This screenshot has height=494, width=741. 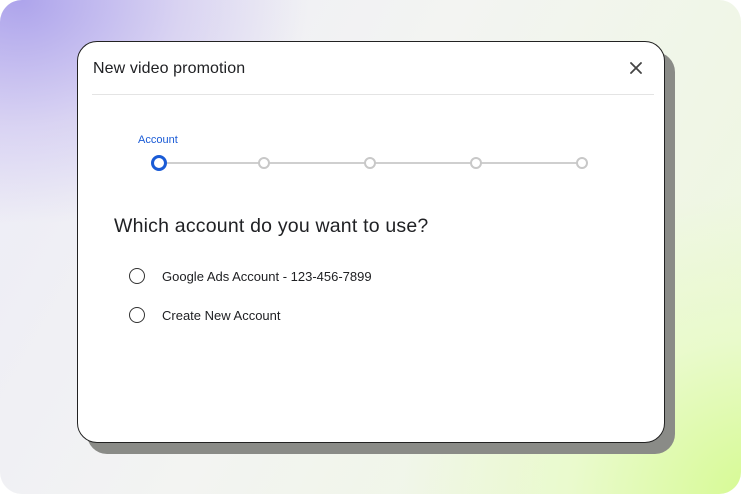 I want to click on account-question: Which account do you want to use?, so click(x=271, y=226).